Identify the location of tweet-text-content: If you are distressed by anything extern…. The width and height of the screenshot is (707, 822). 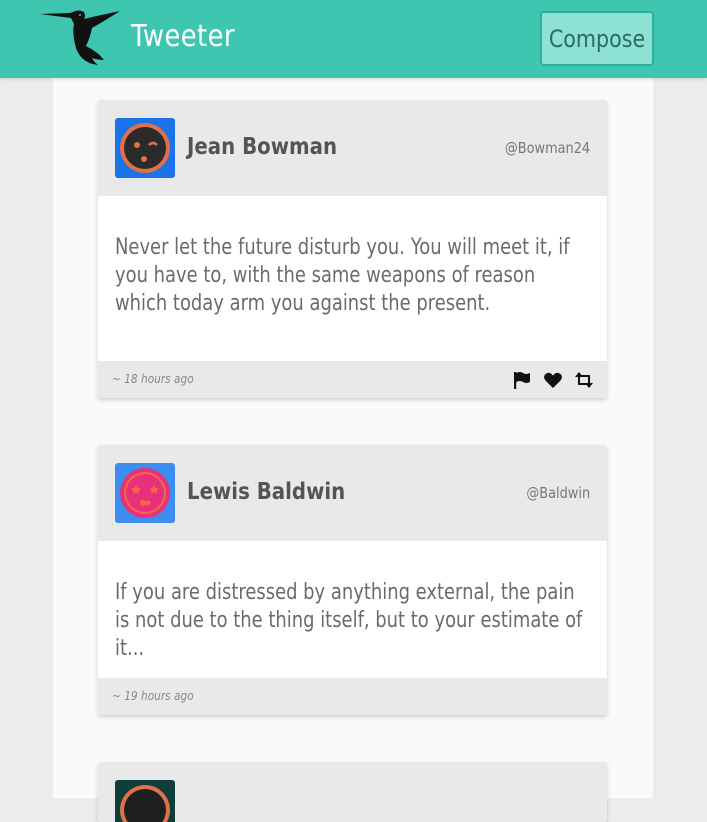
(349, 620).